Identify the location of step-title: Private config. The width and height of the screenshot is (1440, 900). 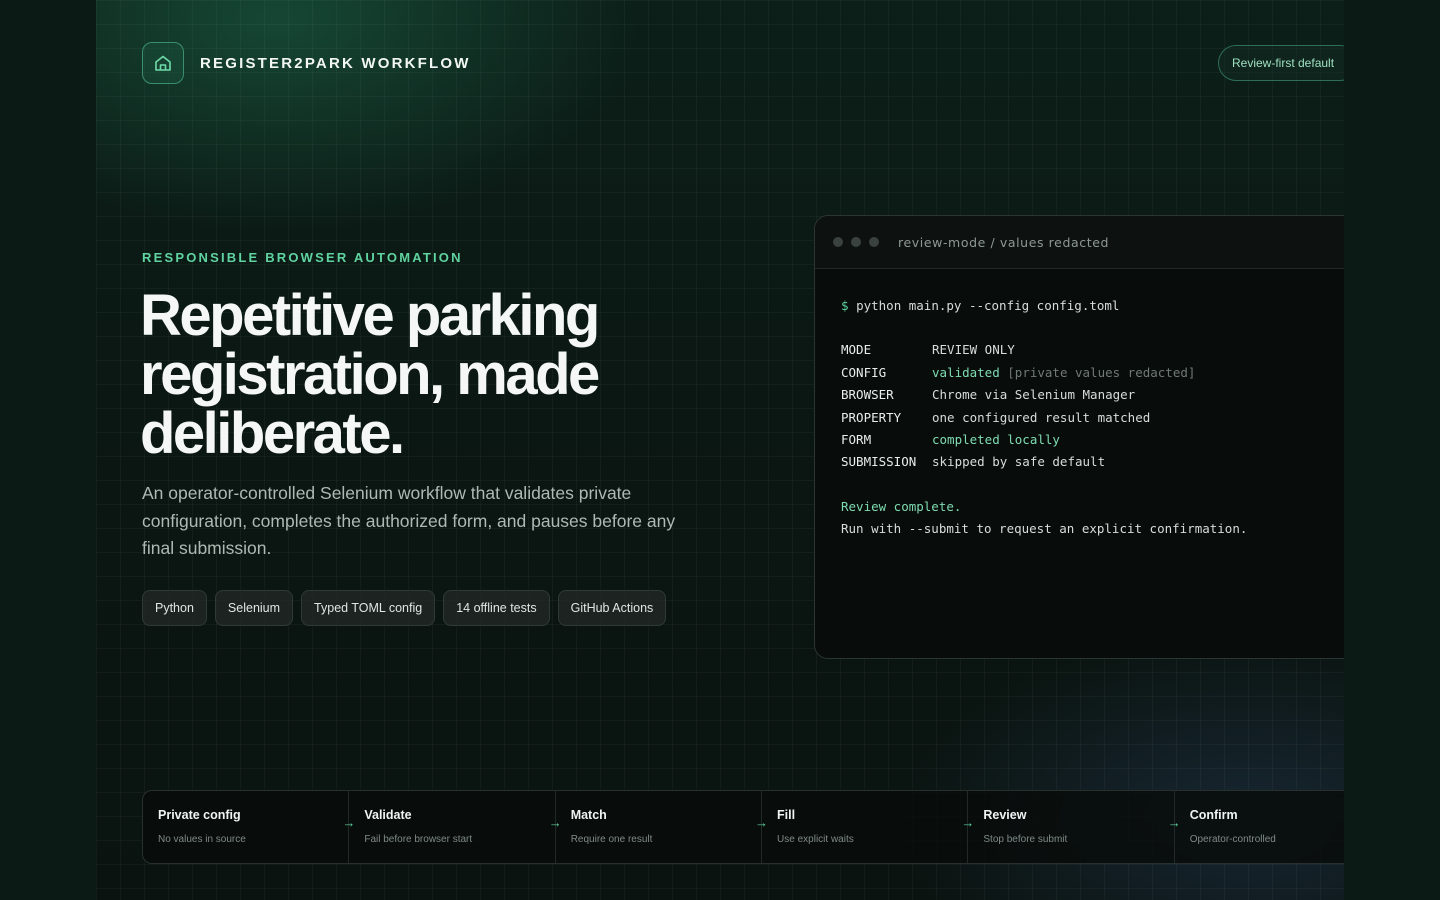
(199, 815).